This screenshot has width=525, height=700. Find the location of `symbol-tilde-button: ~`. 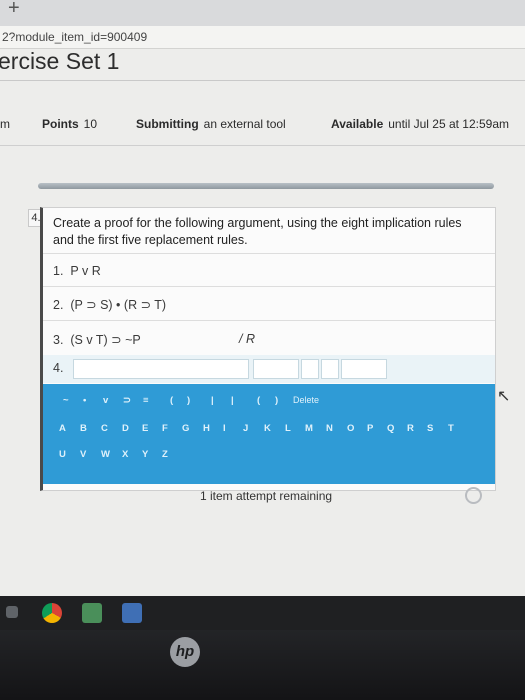

symbol-tilde-button: ~ is located at coordinates (66, 400).